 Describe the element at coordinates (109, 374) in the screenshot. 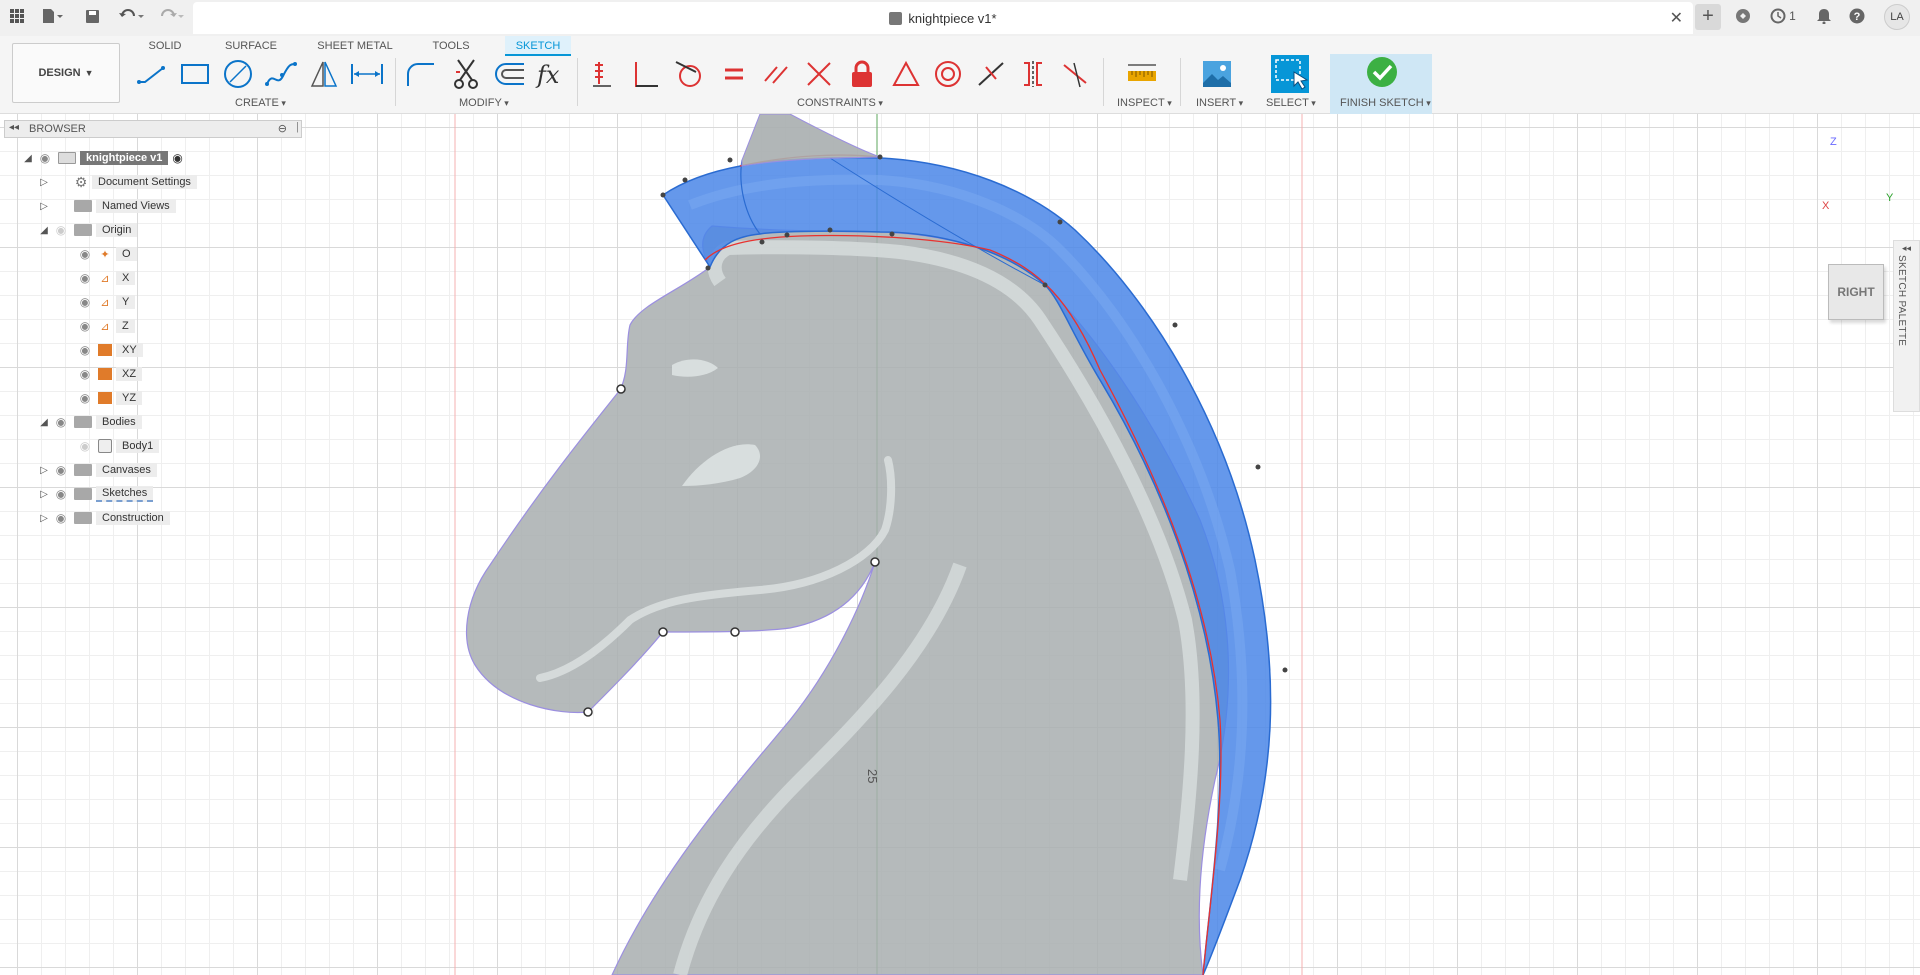

I see `browser-item-xz-plane: ◉ XZ` at that location.